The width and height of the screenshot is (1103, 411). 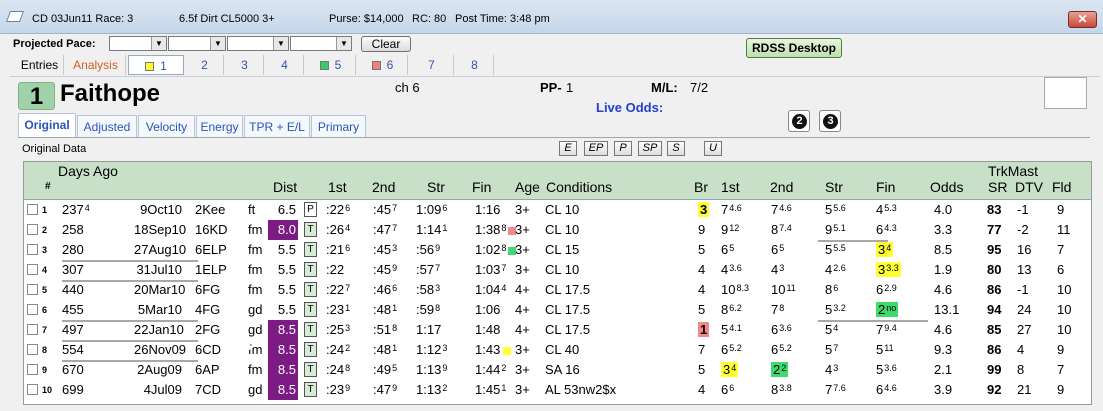 What do you see at coordinates (713, 148) in the screenshot?
I see `filter-u-button: U` at bounding box center [713, 148].